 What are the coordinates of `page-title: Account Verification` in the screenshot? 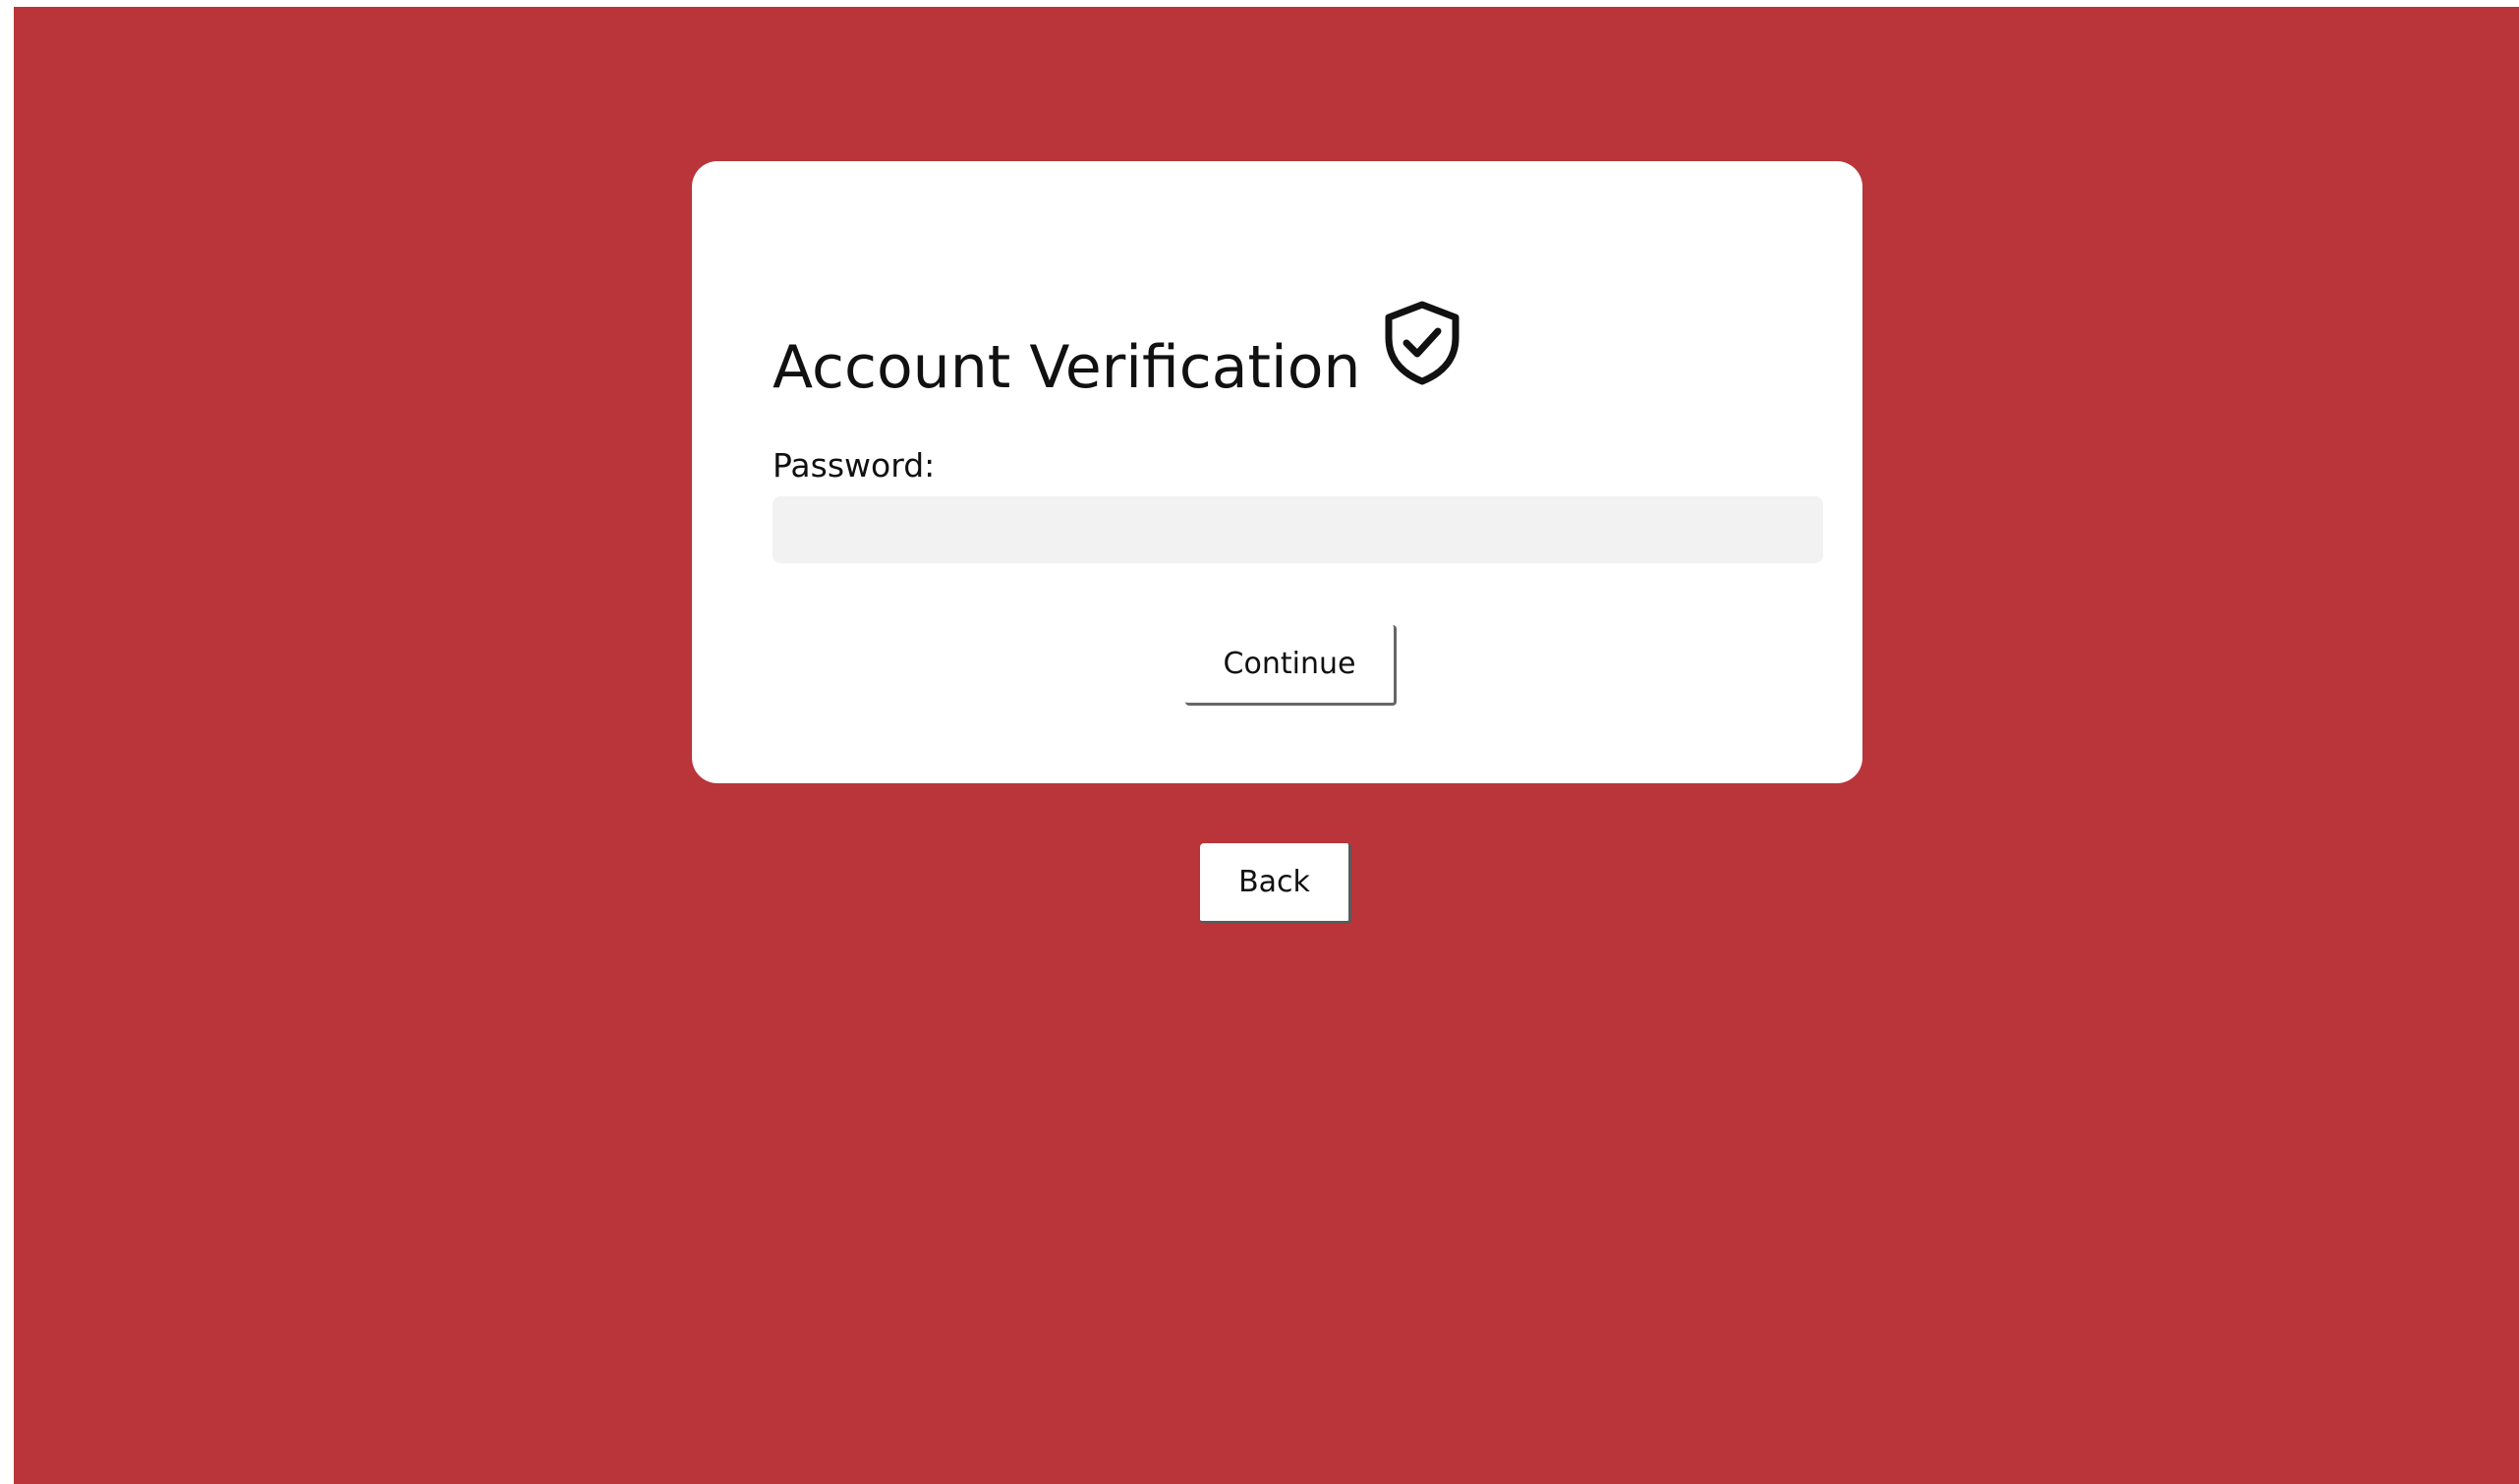 It's located at (1067, 367).